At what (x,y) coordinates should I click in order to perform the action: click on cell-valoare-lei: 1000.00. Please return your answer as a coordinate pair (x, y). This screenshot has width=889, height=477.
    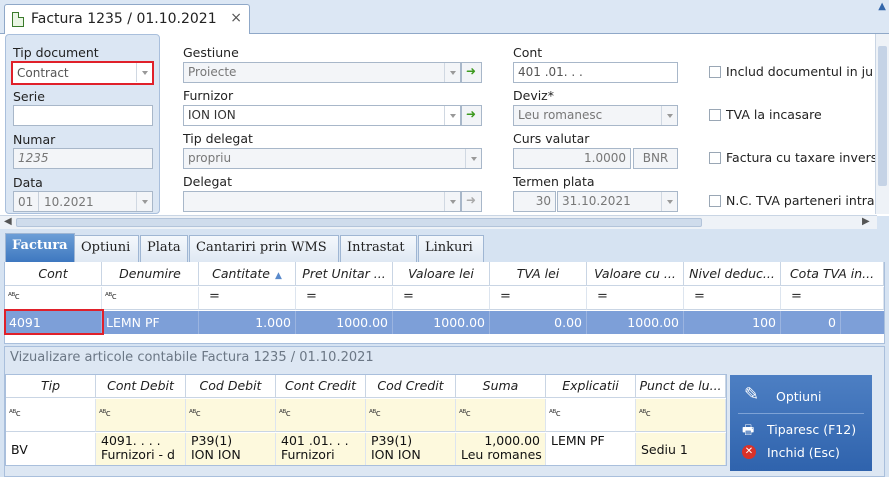
    Looking at the image, I should click on (441, 322).